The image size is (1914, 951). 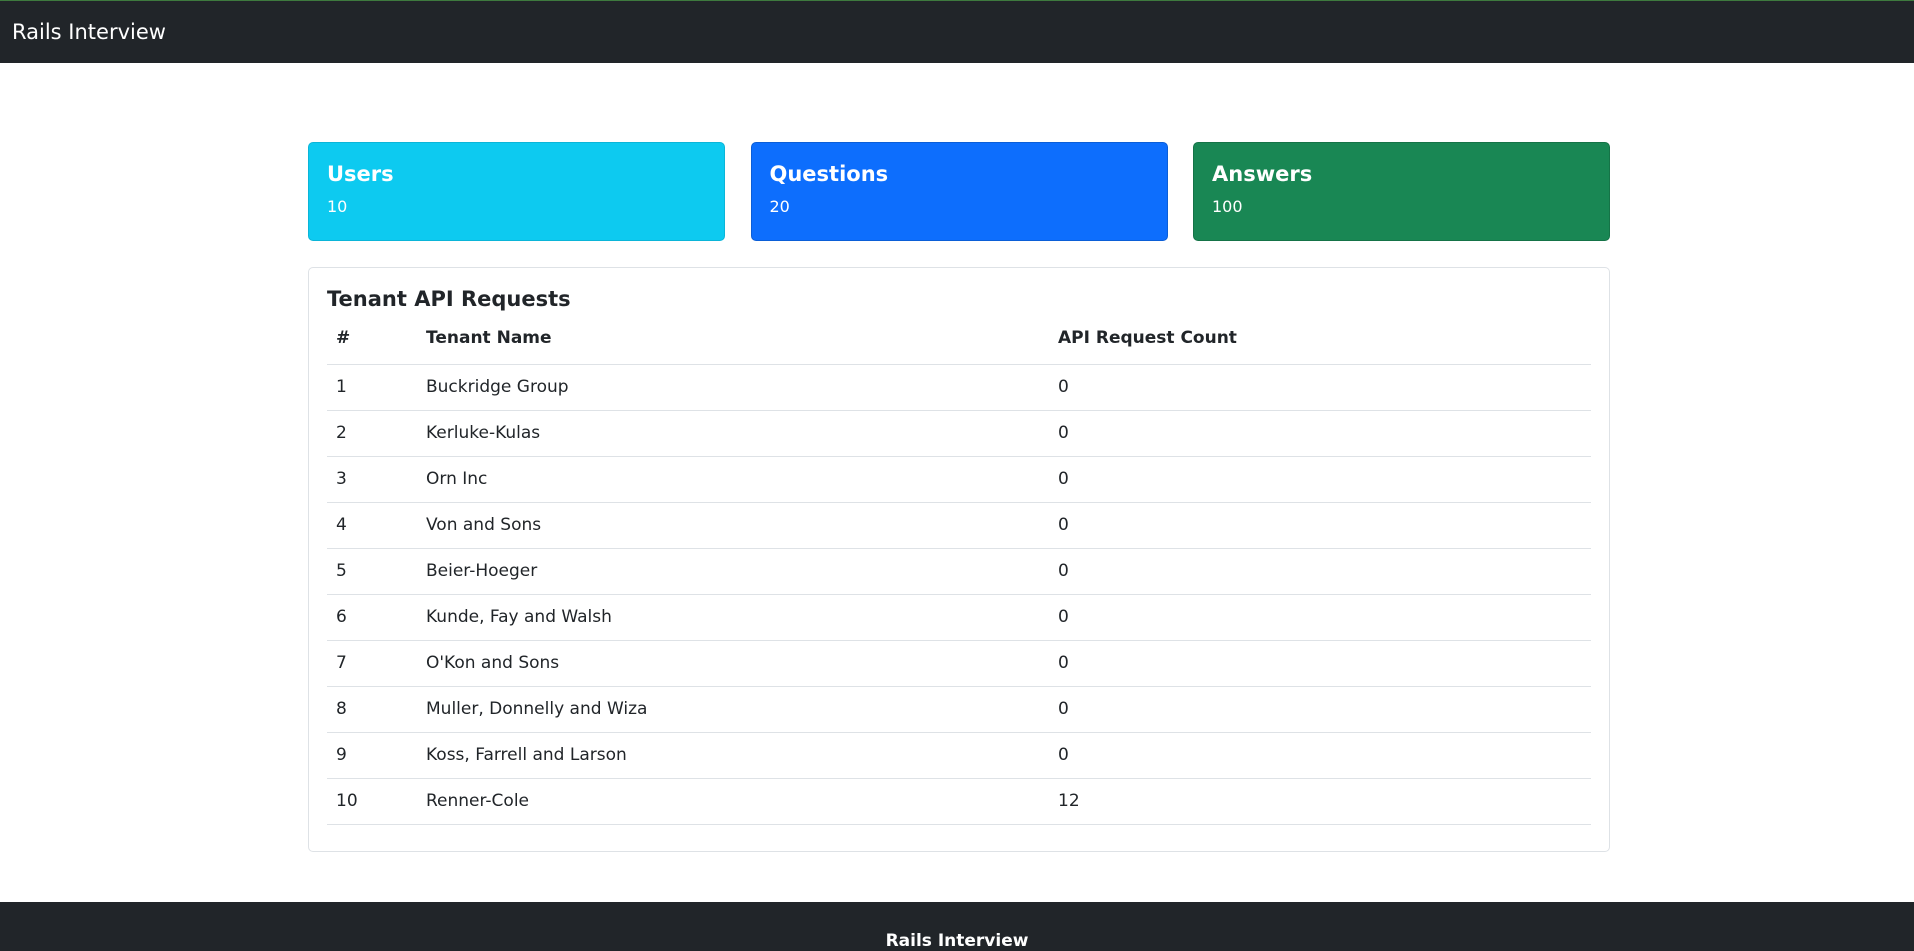 I want to click on row-id: 7, so click(x=372, y=663).